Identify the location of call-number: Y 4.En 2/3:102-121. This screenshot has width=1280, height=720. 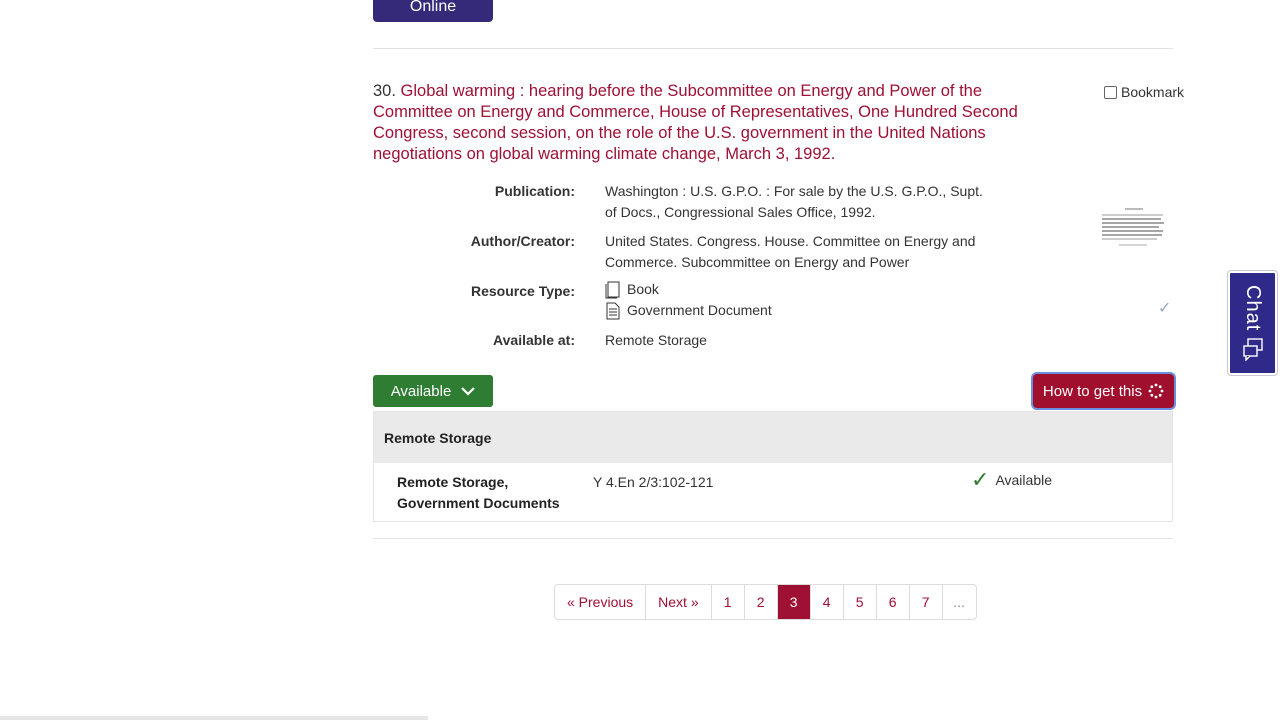
(653, 482).